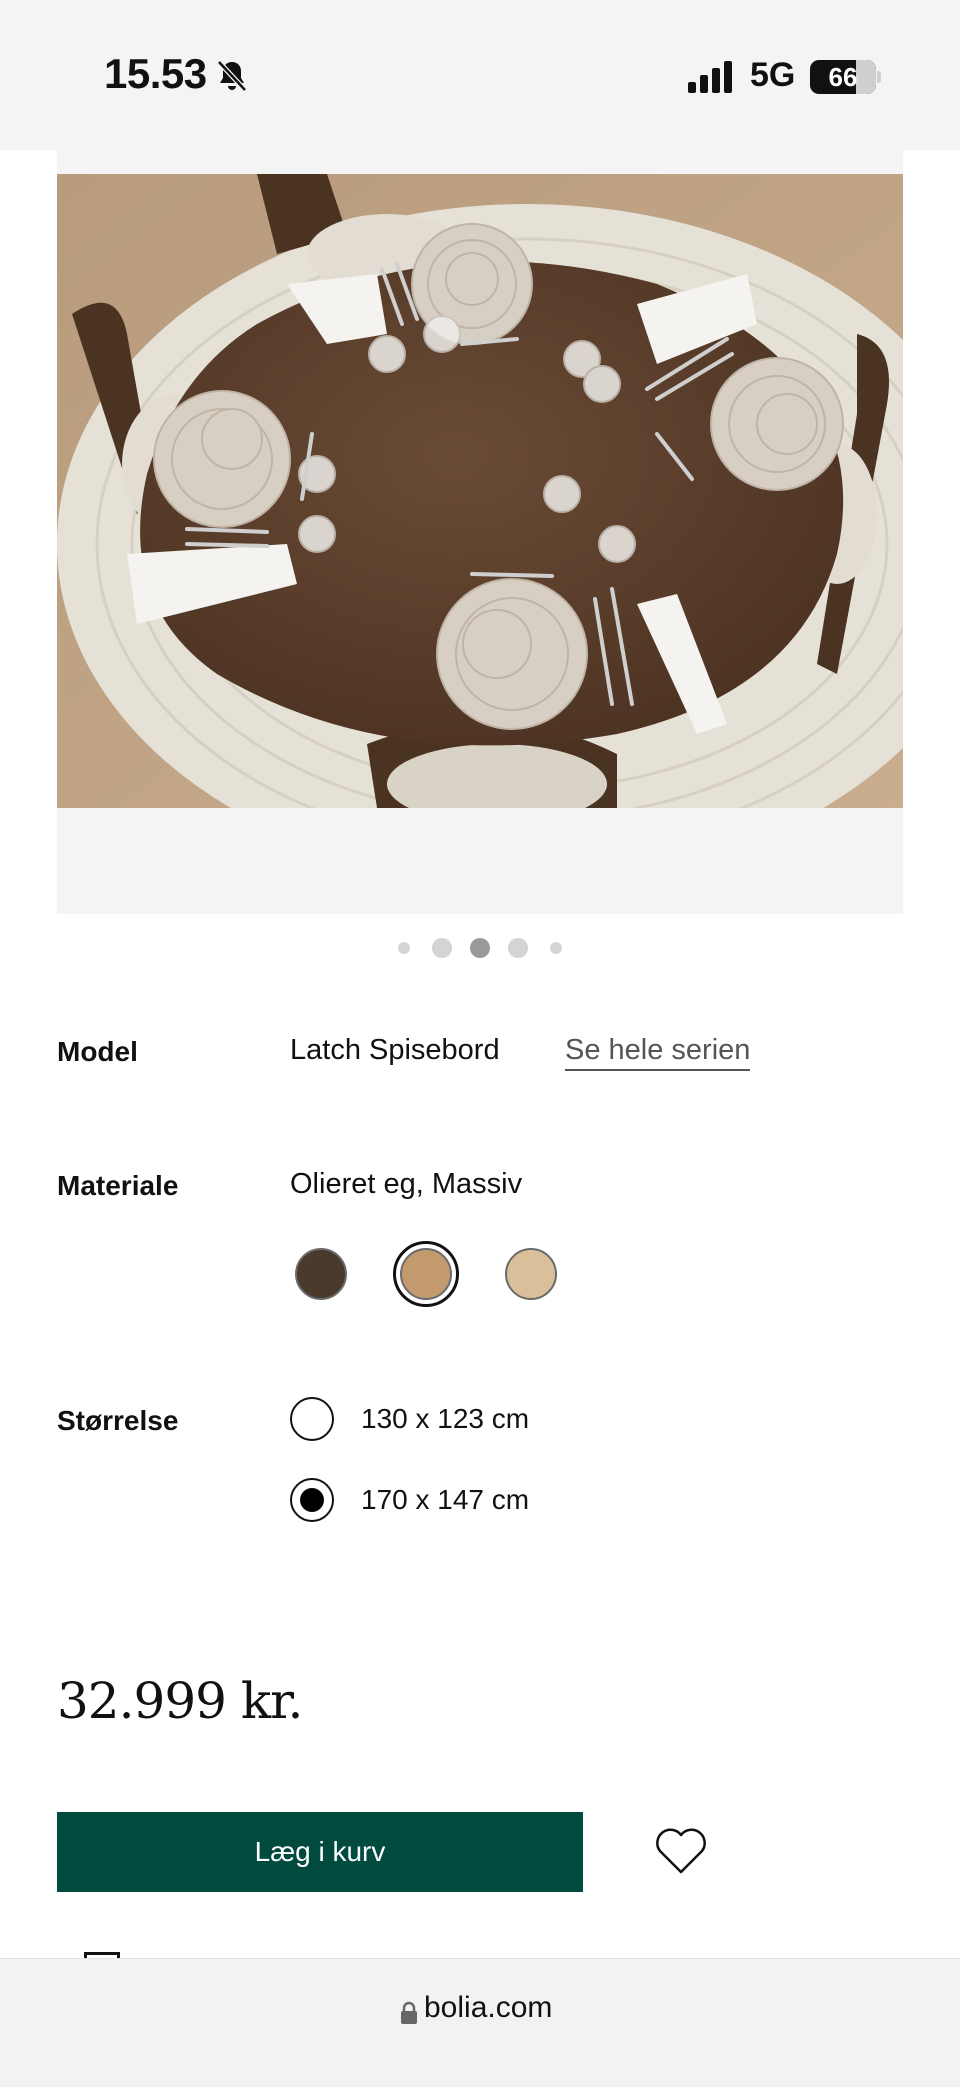 This screenshot has height=2087, width=960. I want to click on battery-tip, so click(879, 77).